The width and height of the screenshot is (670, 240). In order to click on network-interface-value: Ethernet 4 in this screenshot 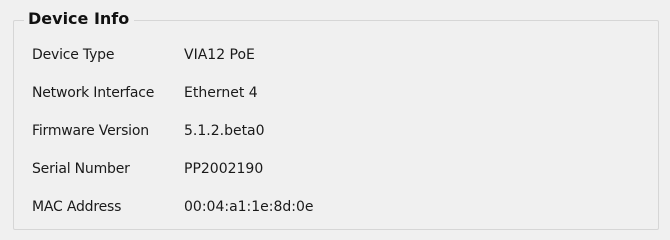, I will do `click(221, 93)`.